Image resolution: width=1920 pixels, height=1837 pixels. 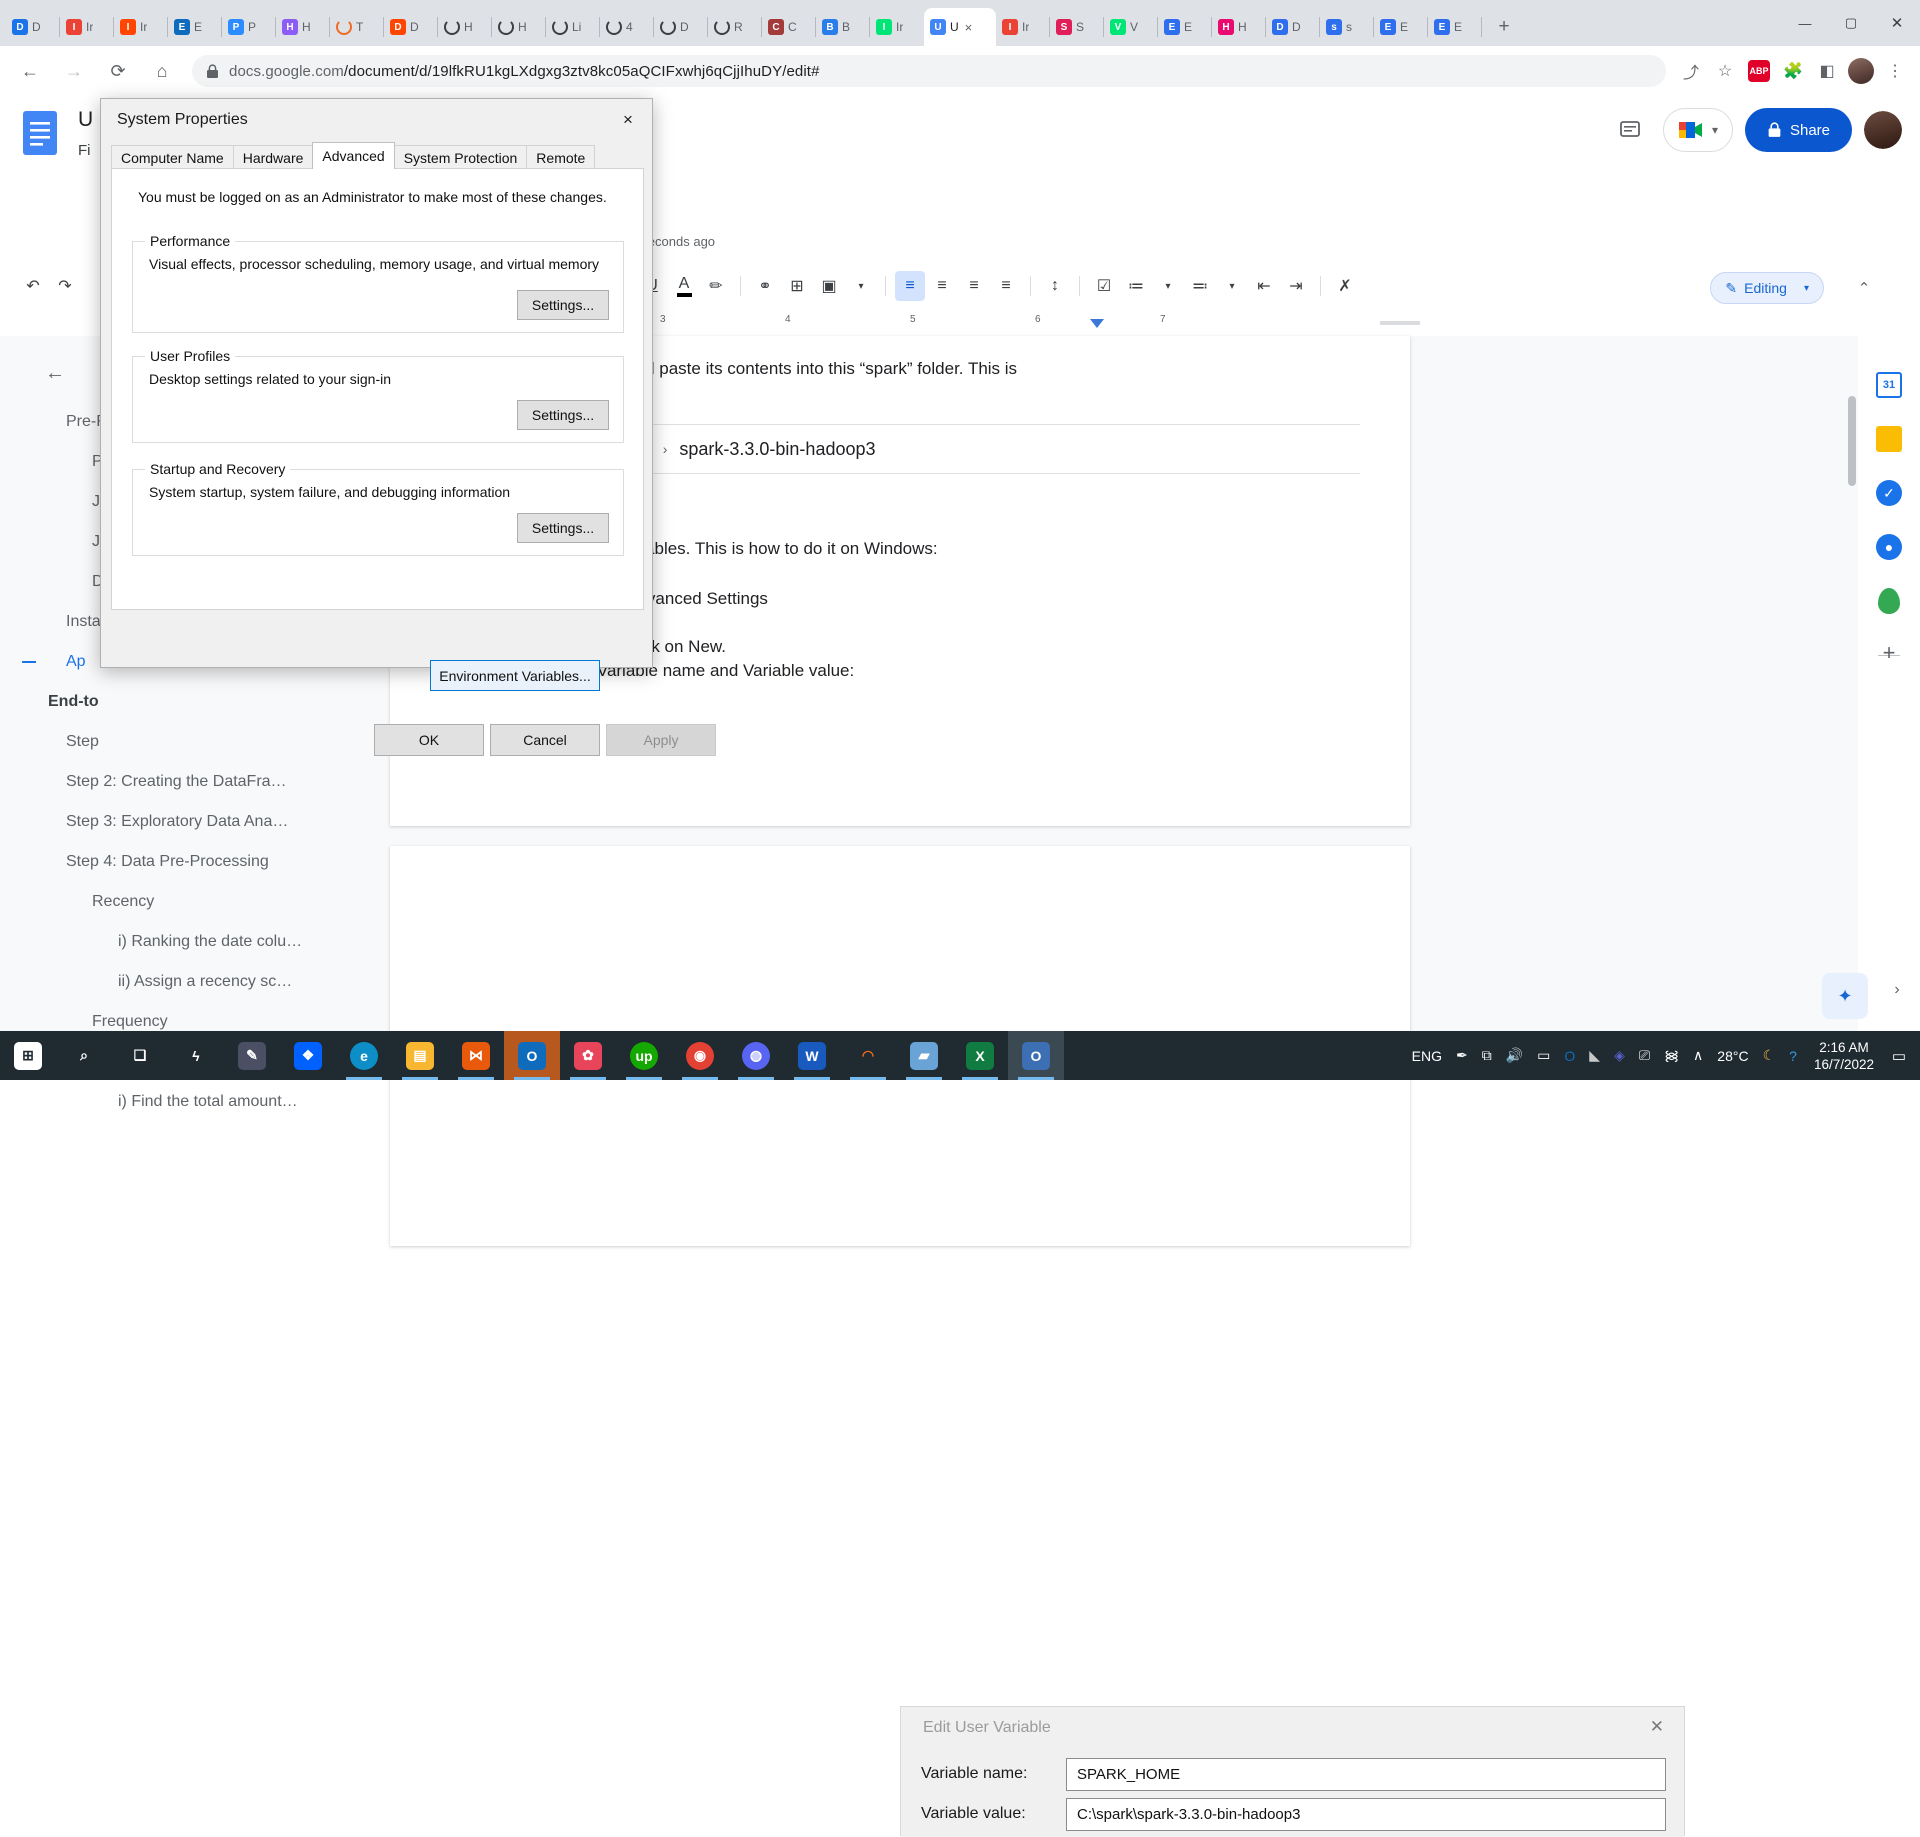 What do you see at coordinates (1793, 1055) in the screenshot?
I see `help-icon: ?` at bounding box center [1793, 1055].